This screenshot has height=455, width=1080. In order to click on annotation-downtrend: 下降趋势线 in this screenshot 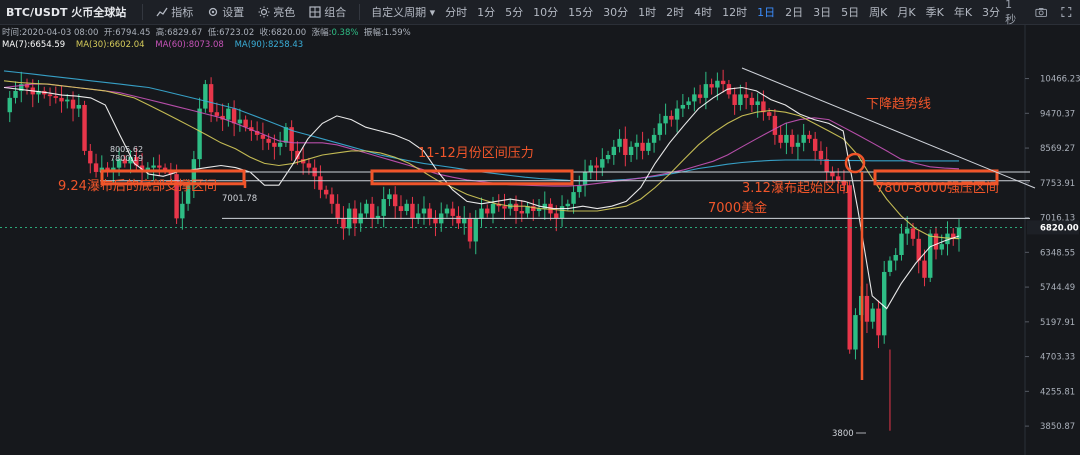, I will do `click(898, 104)`.